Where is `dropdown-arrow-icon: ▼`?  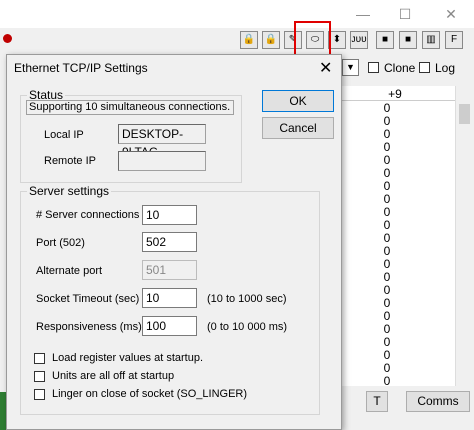
dropdown-arrow-icon: ▼ is located at coordinates (350, 67).